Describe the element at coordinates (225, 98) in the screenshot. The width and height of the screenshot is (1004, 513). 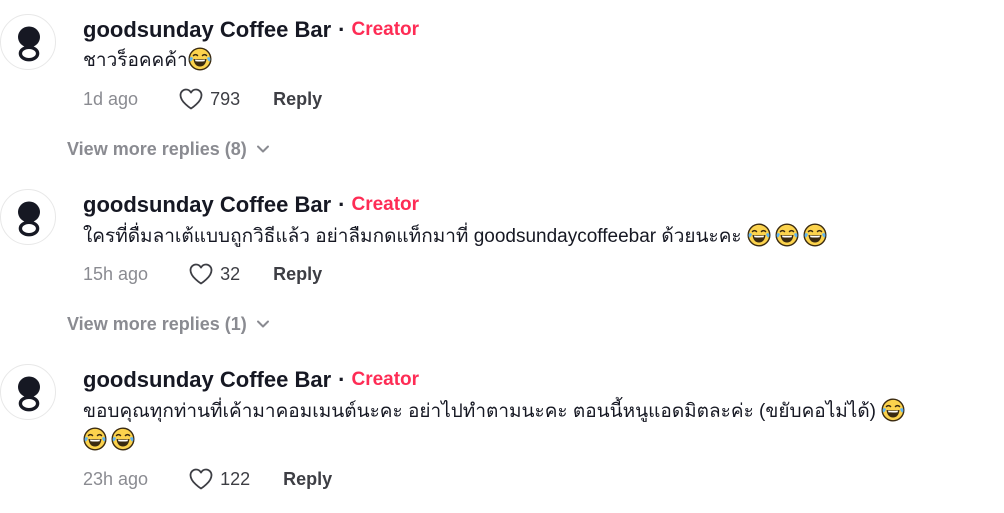
I see `like-count: 793` at that location.